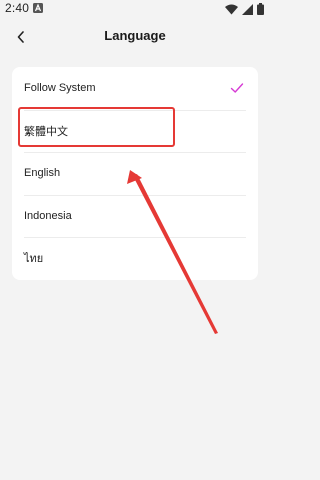 This screenshot has height=480, width=320. What do you see at coordinates (60, 88) in the screenshot?
I see `language-label: Follow System` at bounding box center [60, 88].